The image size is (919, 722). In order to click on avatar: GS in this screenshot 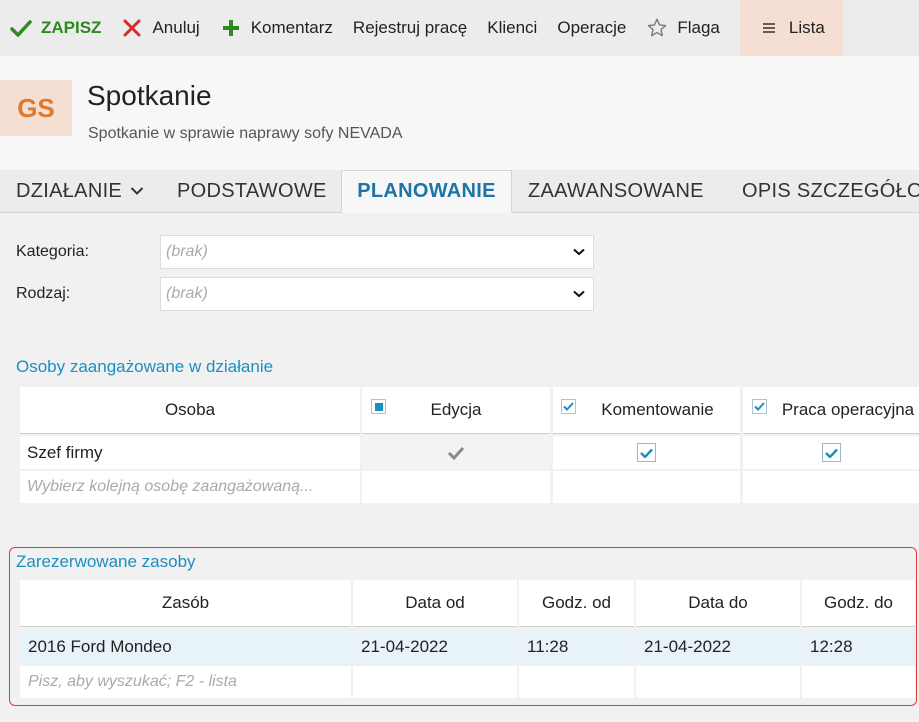, I will do `click(36, 108)`.